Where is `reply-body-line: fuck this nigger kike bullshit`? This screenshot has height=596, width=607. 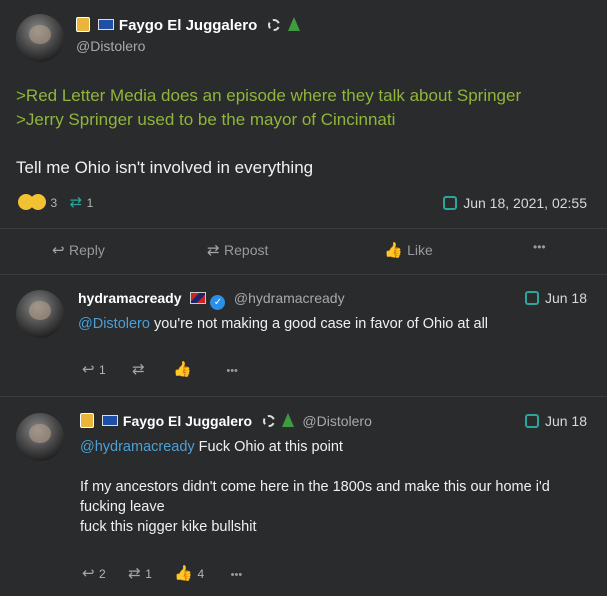 reply-body-line: fuck this nigger kike bullshit is located at coordinates (168, 527).